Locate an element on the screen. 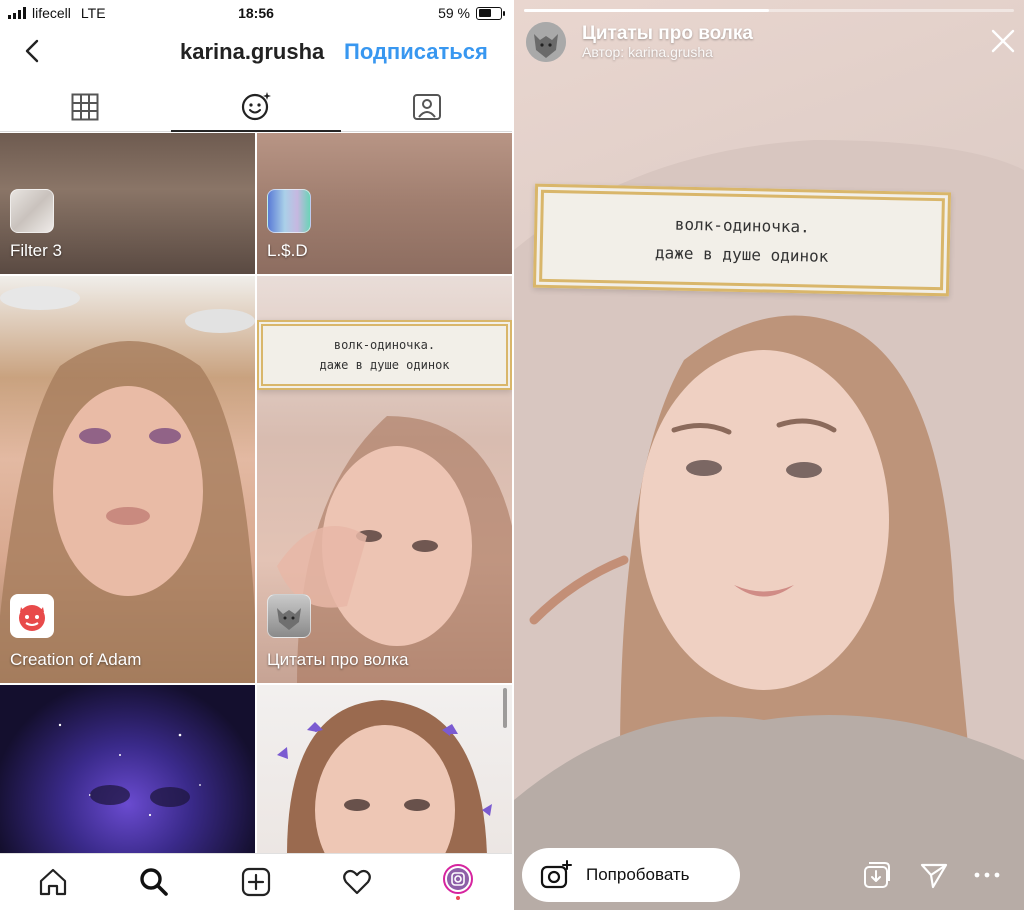  profile-navbar: karina.grusha Подписаться is located at coordinates (256, 52).